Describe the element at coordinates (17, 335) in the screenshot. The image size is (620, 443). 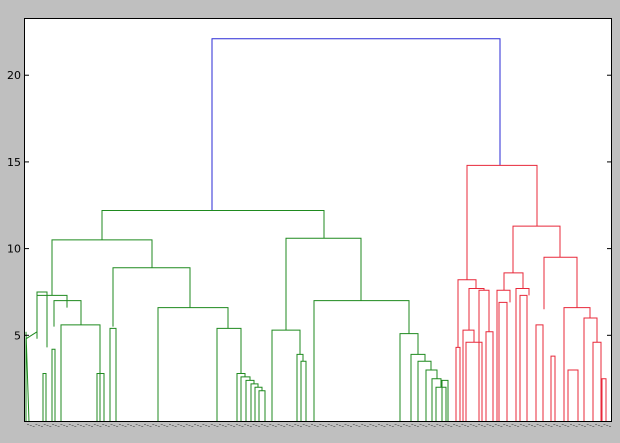
I see `y-tick-label-5: 5` at that location.